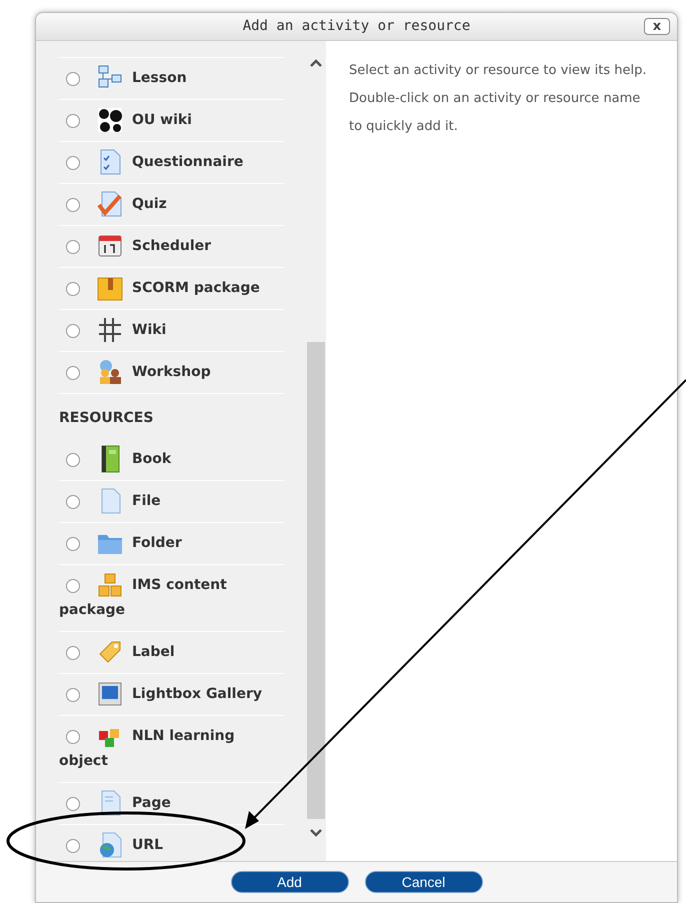 The image size is (686, 903). I want to click on stacked-boxes-icon, so click(110, 585).